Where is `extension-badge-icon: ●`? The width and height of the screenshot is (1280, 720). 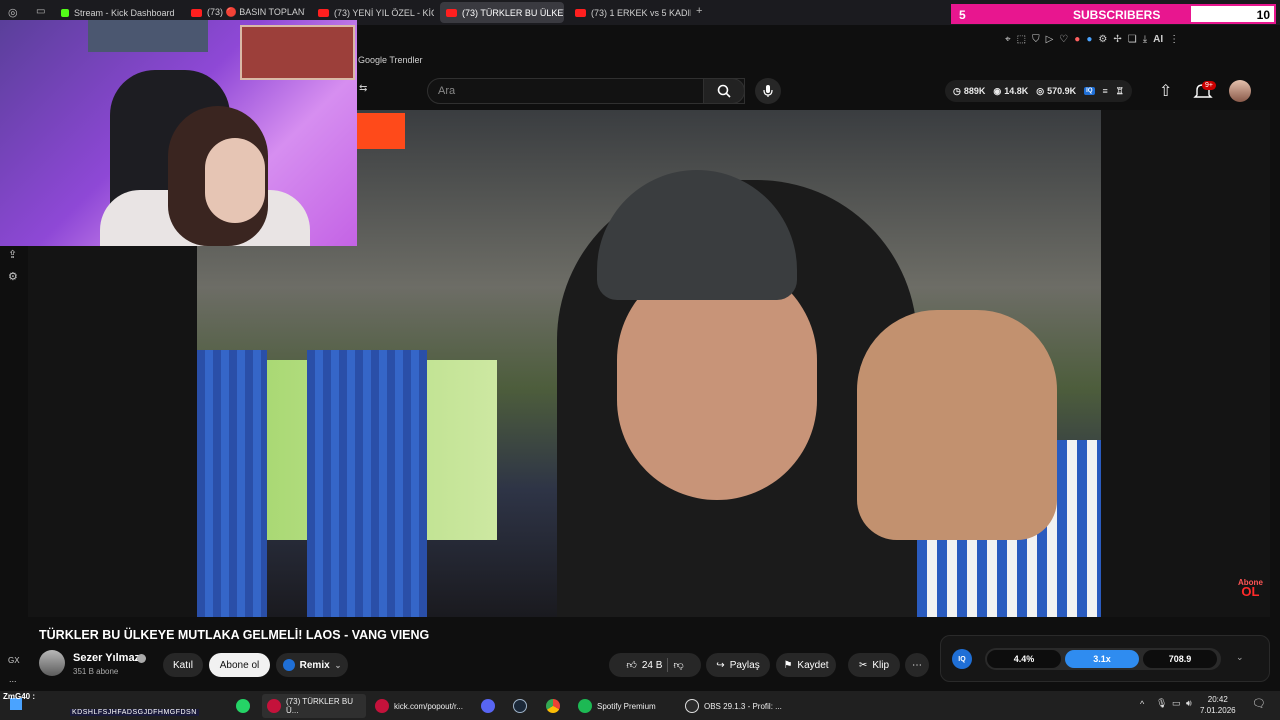 extension-badge-icon: ● is located at coordinates (1077, 39).